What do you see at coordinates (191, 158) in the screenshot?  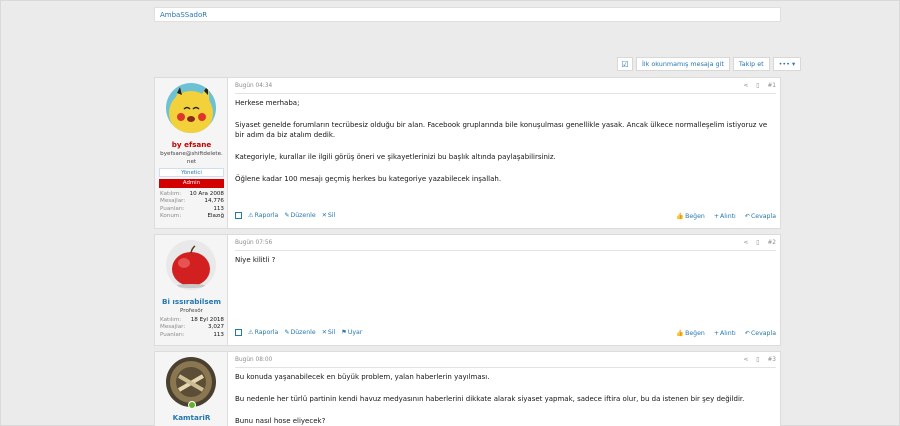 I see `user-title: byefsane@shiftdelete.net` at bounding box center [191, 158].